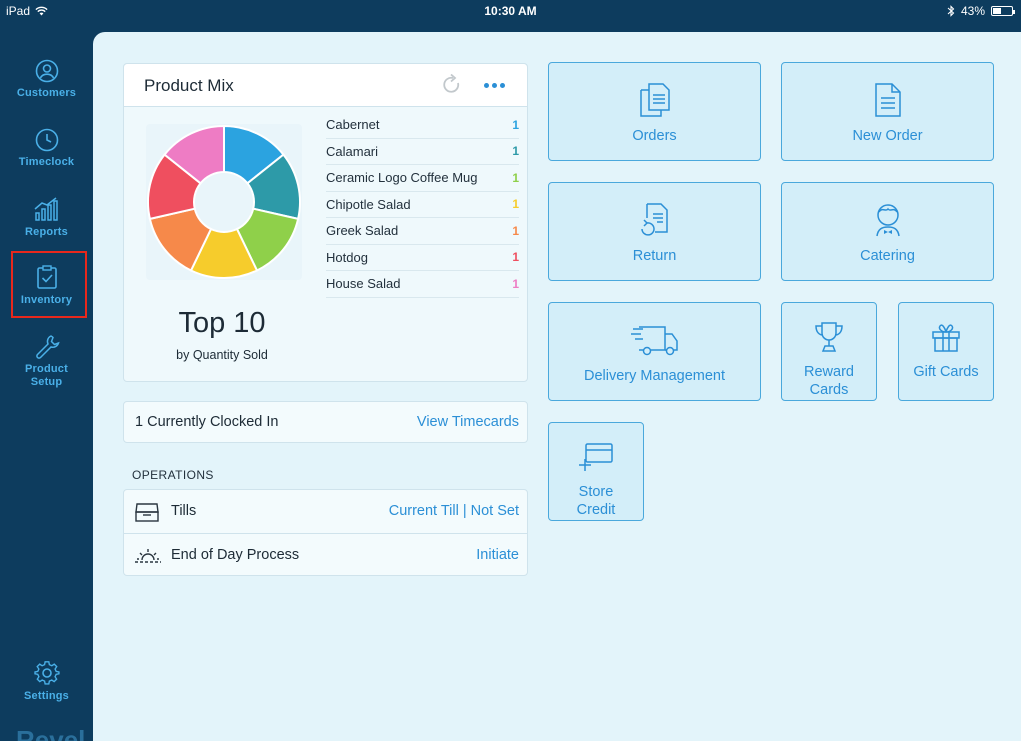 This screenshot has width=1021, height=741. Describe the element at coordinates (46, 375) in the screenshot. I see `sidebar-item-label: Product Setup` at that location.